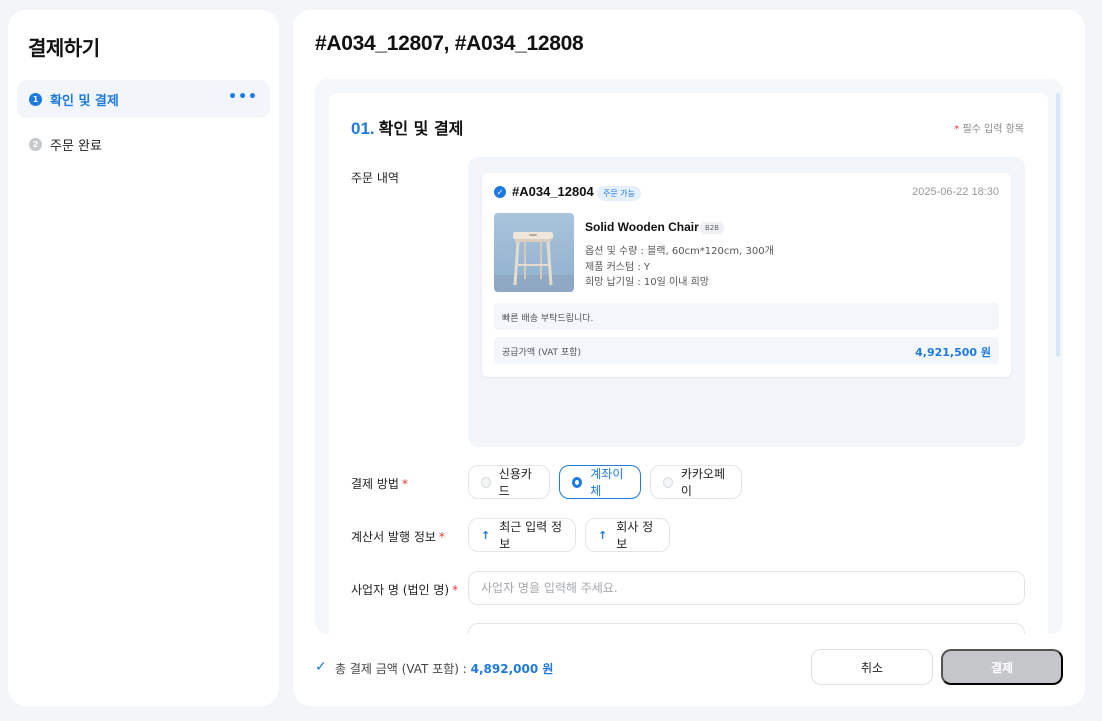  What do you see at coordinates (143, 99) in the screenshot?
I see `sidebar-step-confirm-payment: 1 확인 및 결제 •••` at bounding box center [143, 99].